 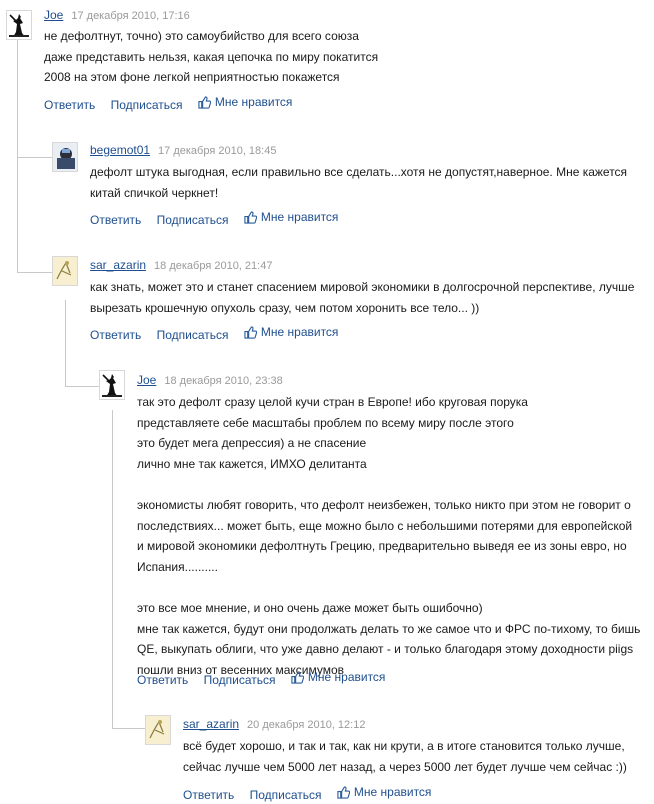 I want to click on comment-date: 20 декабря 2010, 12:12, so click(x=306, y=725).